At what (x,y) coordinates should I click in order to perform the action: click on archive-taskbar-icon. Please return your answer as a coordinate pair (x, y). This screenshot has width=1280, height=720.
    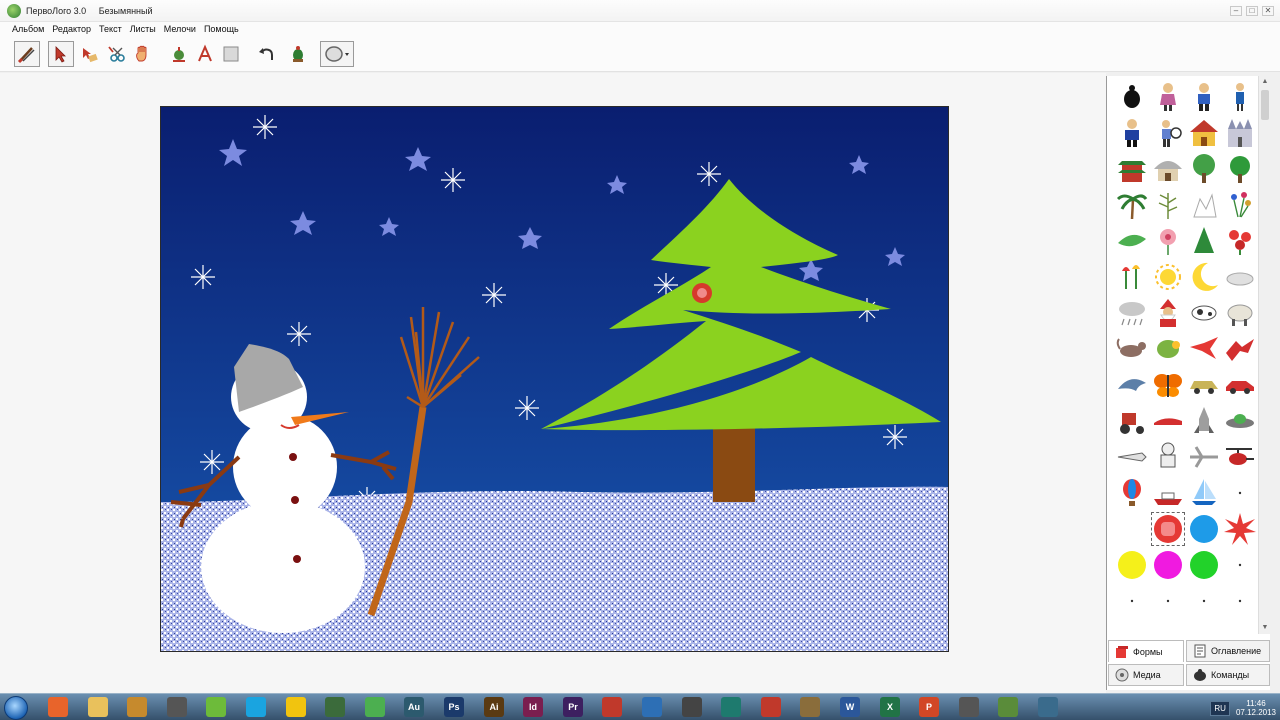
    Looking at the image, I should click on (810, 707).